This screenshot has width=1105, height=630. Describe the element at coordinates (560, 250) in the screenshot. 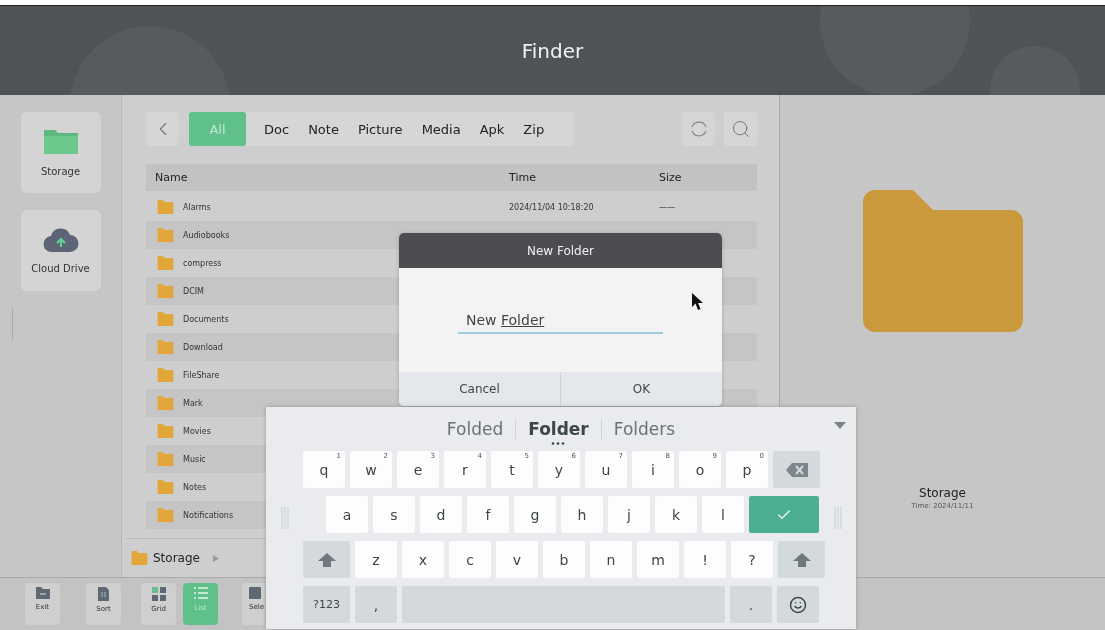

I see `dialog-title: New Folder` at that location.